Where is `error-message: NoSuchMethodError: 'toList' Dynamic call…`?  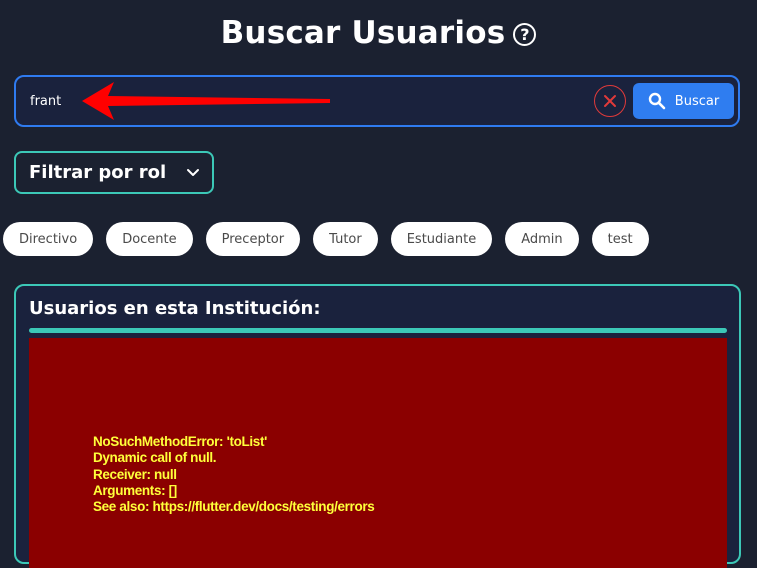
error-message: NoSuchMethodError: 'toList' Dynamic call… is located at coordinates (234, 474).